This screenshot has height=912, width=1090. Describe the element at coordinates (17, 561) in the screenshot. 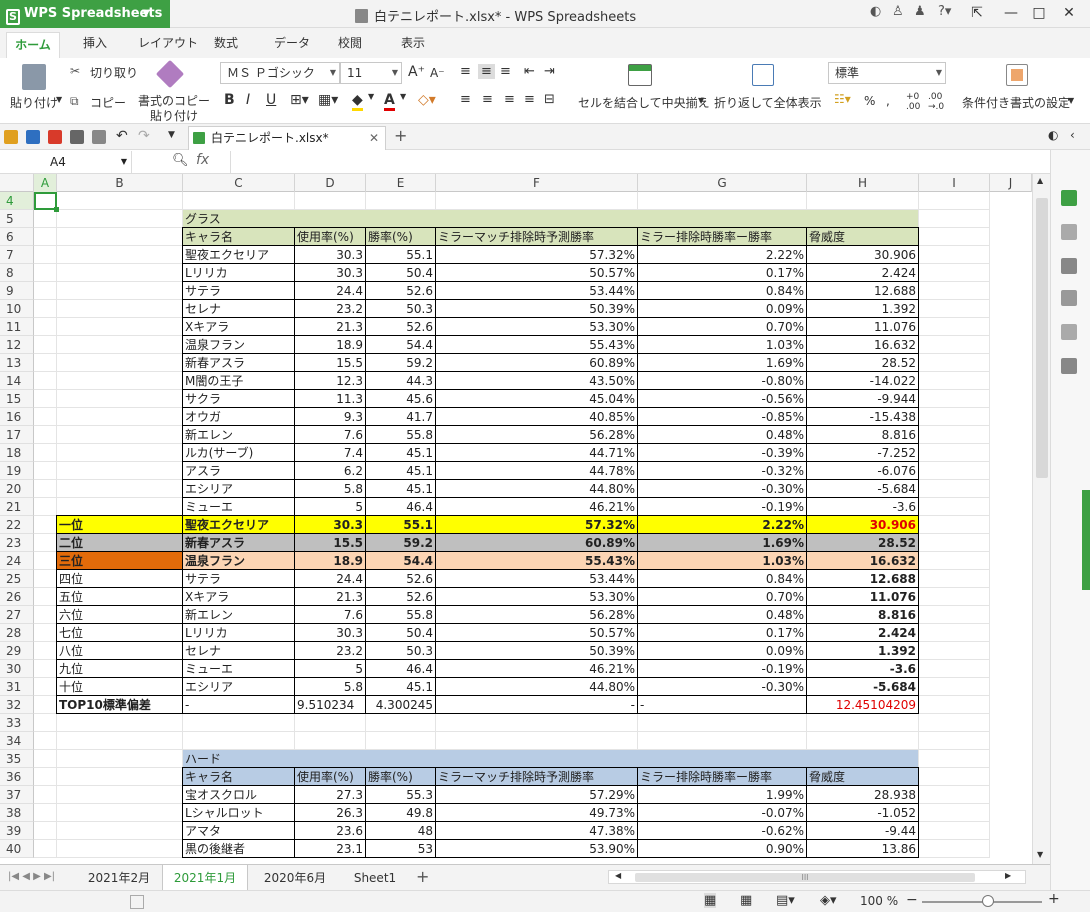

I see `row-header-24: 24` at that location.